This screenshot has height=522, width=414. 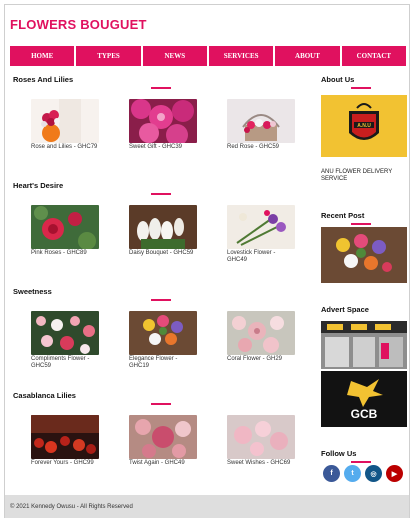 I want to click on section-title: Roses And Lilies, so click(x=43, y=79).